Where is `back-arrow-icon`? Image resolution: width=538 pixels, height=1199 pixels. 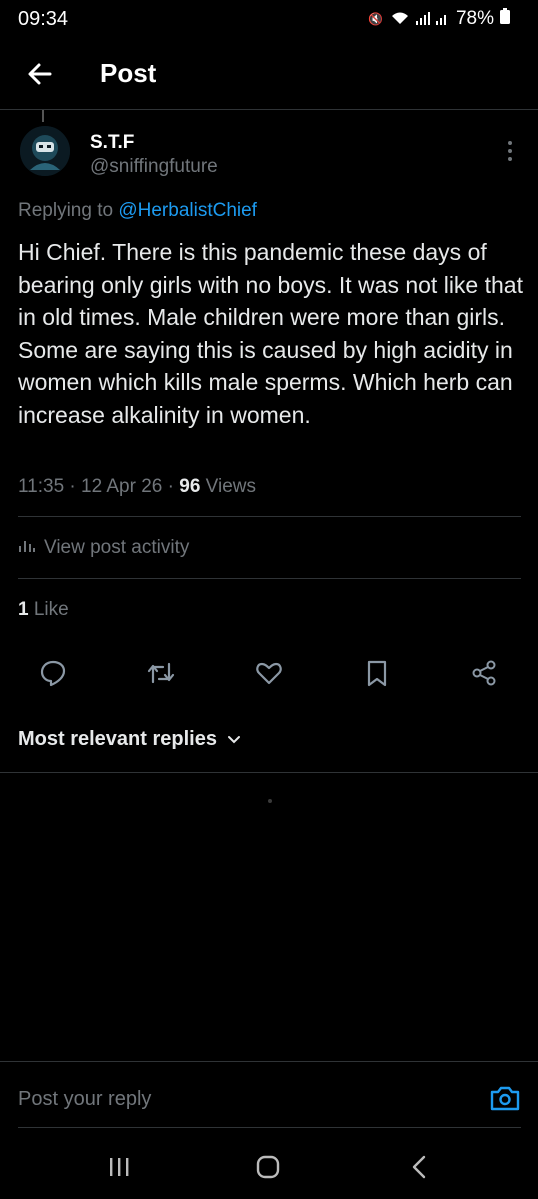
back-arrow-icon is located at coordinates (40, 74).